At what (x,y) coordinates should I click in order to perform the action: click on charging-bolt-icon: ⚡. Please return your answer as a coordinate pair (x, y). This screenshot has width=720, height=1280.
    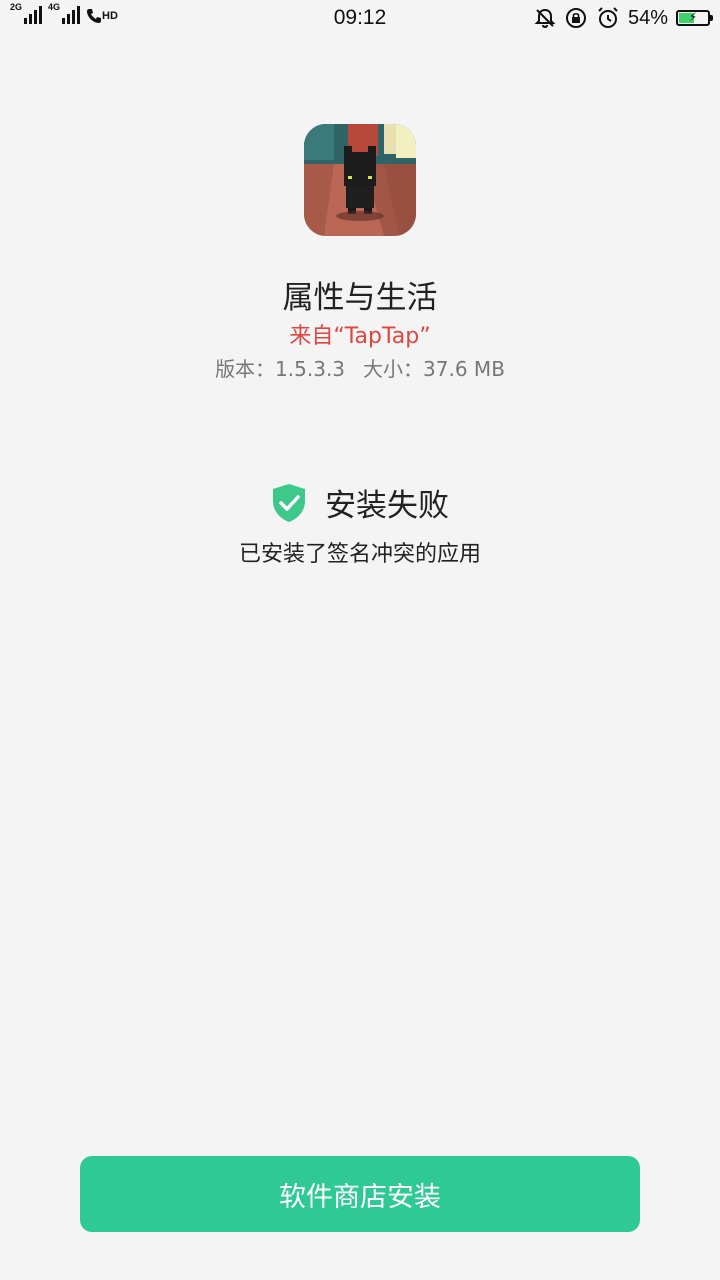
    Looking at the image, I should click on (693, 17).